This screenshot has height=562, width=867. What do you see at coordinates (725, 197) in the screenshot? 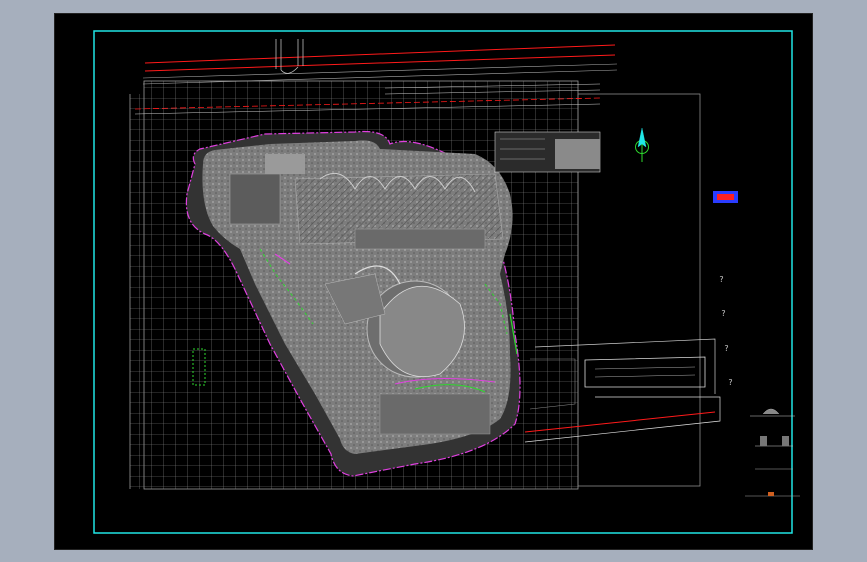
I see `legend-swatch-icon` at bounding box center [725, 197].